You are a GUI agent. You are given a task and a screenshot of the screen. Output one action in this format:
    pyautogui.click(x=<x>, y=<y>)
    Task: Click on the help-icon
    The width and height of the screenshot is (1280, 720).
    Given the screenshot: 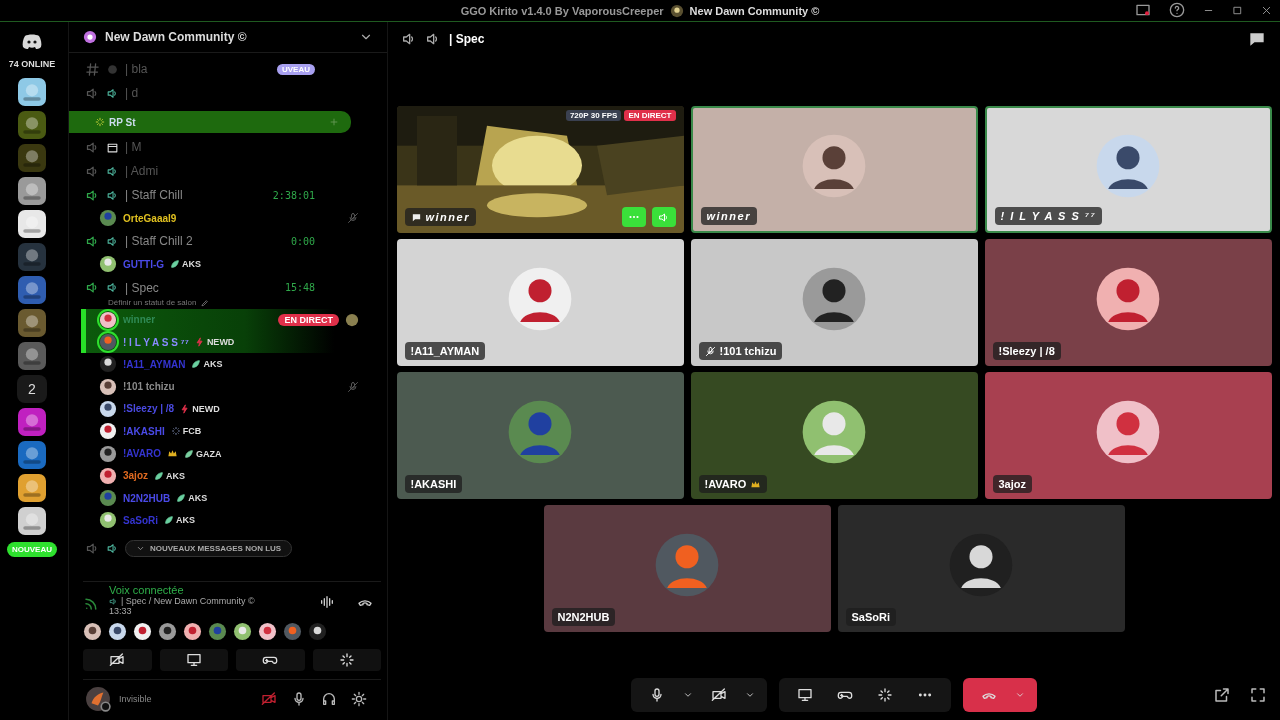 What is the action you would take?
    pyautogui.click(x=1177, y=10)
    